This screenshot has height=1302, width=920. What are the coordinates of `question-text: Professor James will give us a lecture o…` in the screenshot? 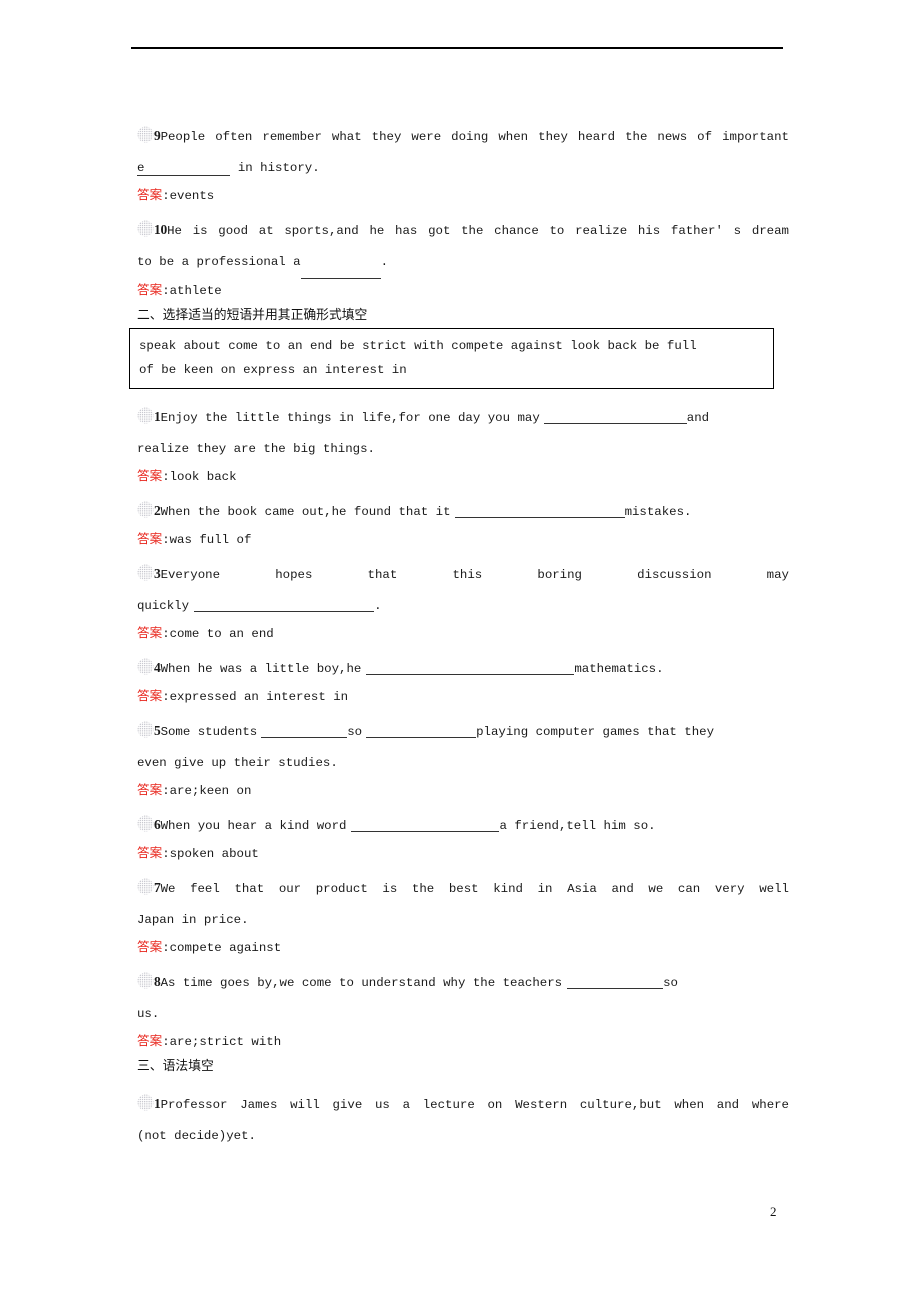 It's located at (474, 1105).